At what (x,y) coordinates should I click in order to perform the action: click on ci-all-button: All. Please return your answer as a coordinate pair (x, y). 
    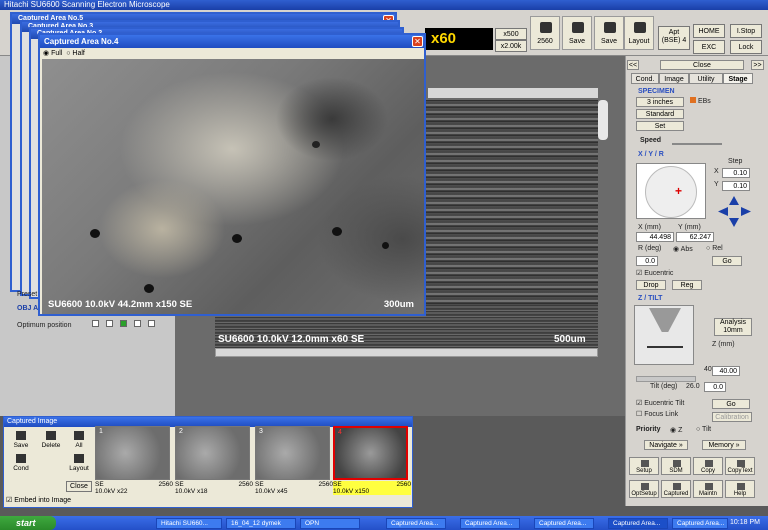
    Looking at the image, I should click on (79, 440).